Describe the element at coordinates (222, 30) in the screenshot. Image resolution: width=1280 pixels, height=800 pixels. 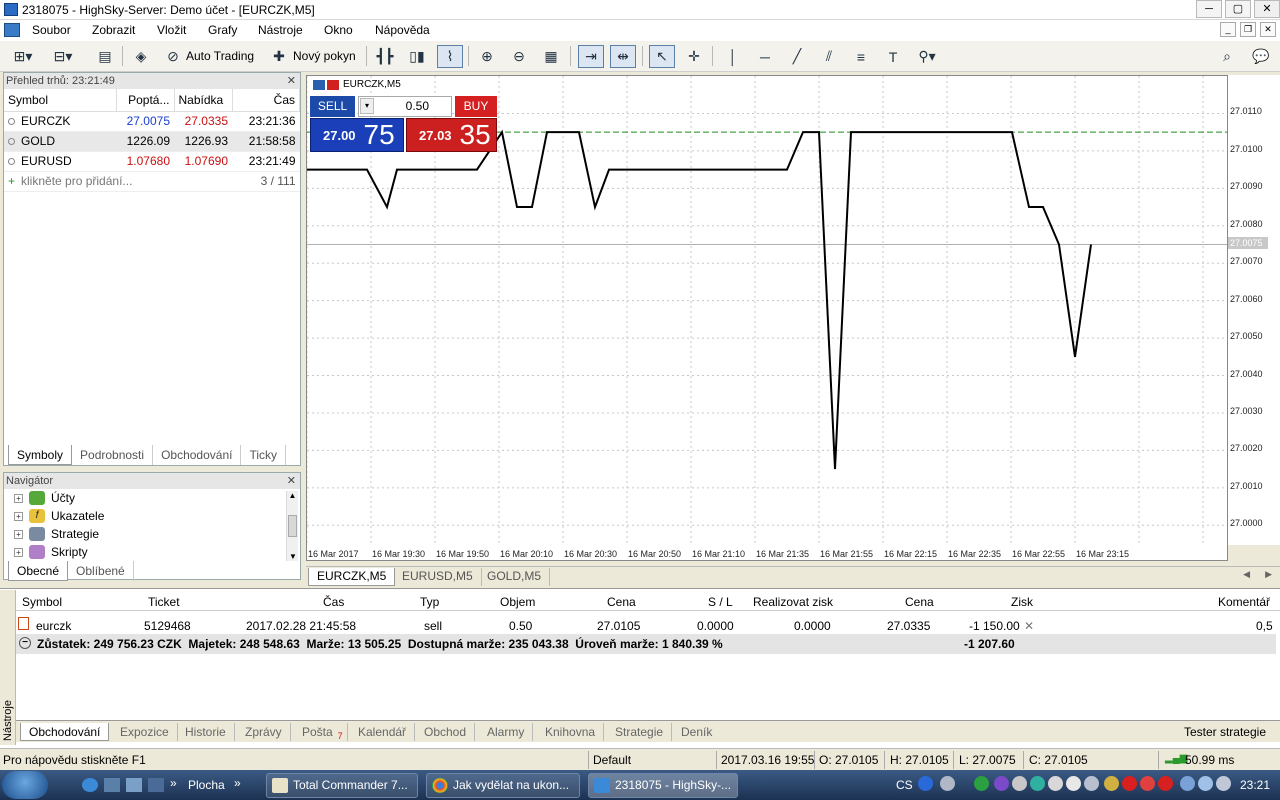
I see `menu-grafy: Grafy` at that location.